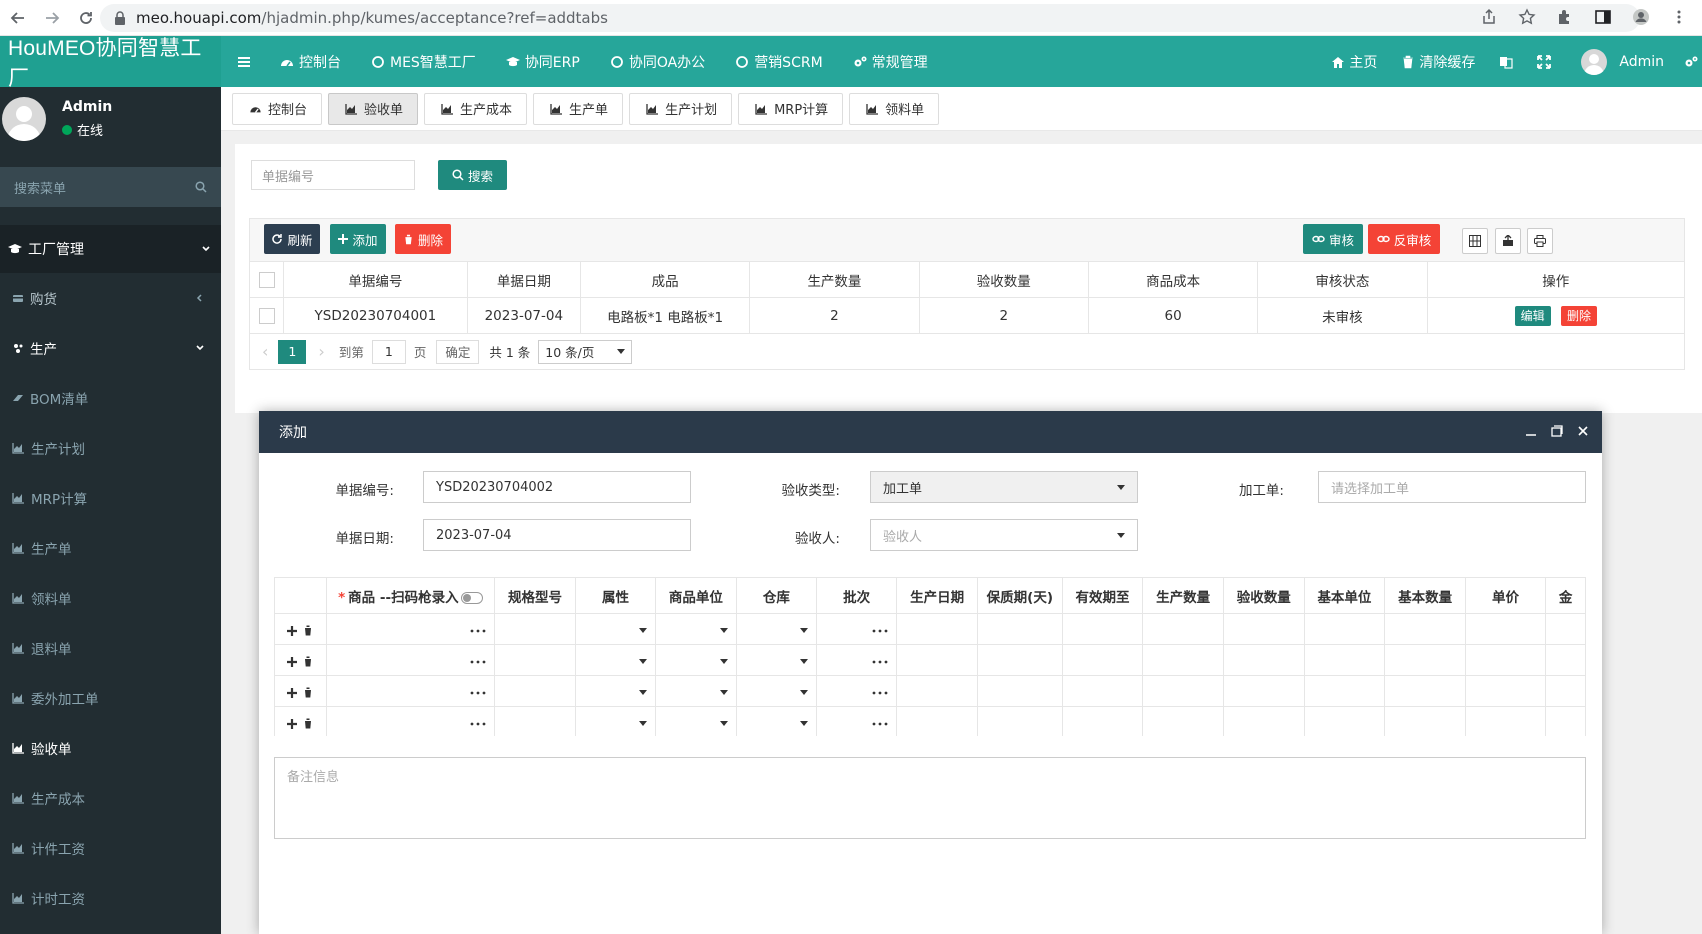 The width and height of the screenshot is (1702, 934). I want to click on select-all-checkbox, so click(266, 279).